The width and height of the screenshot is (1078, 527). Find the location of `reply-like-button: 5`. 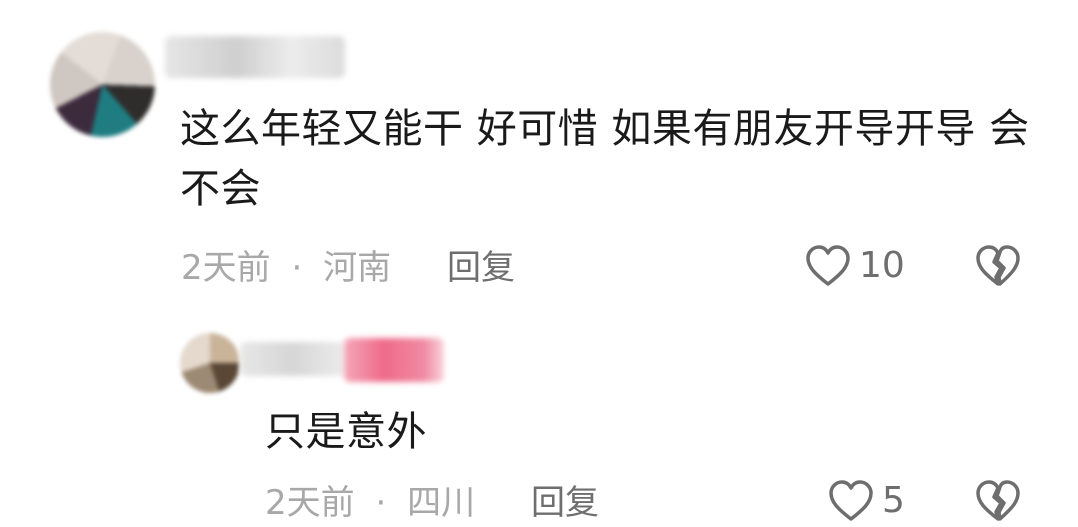

reply-like-button: 5 is located at coordinates (866, 501).